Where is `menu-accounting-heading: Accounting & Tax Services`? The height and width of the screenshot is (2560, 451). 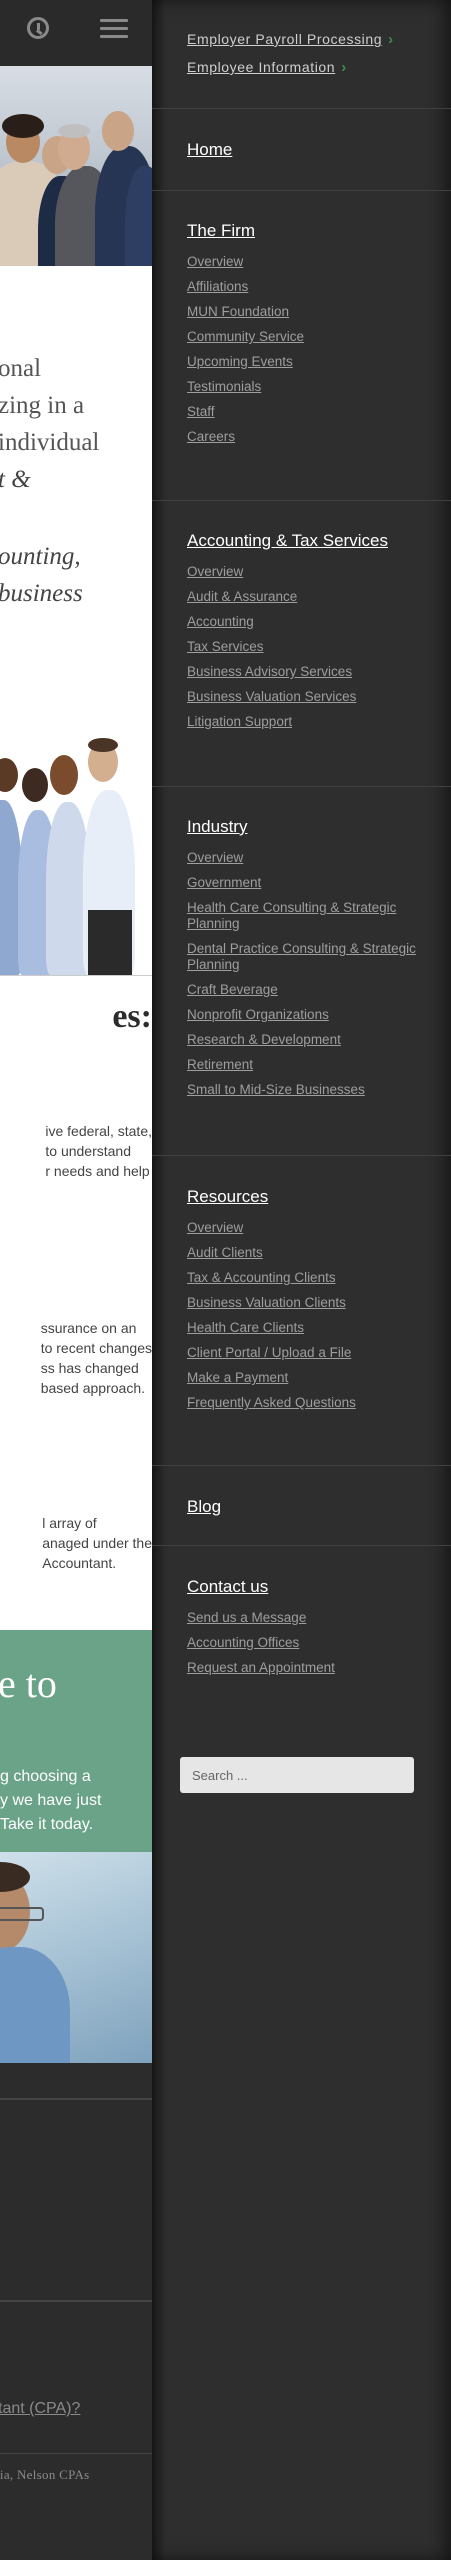 menu-accounting-heading: Accounting & Tax Services is located at coordinates (312, 541).